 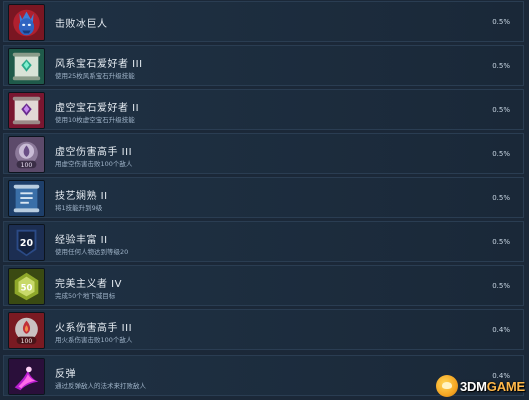 What do you see at coordinates (99, 64) in the screenshot?
I see `achievement-title: 风系宝石爱好者 III` at bounding box center [99, 64].